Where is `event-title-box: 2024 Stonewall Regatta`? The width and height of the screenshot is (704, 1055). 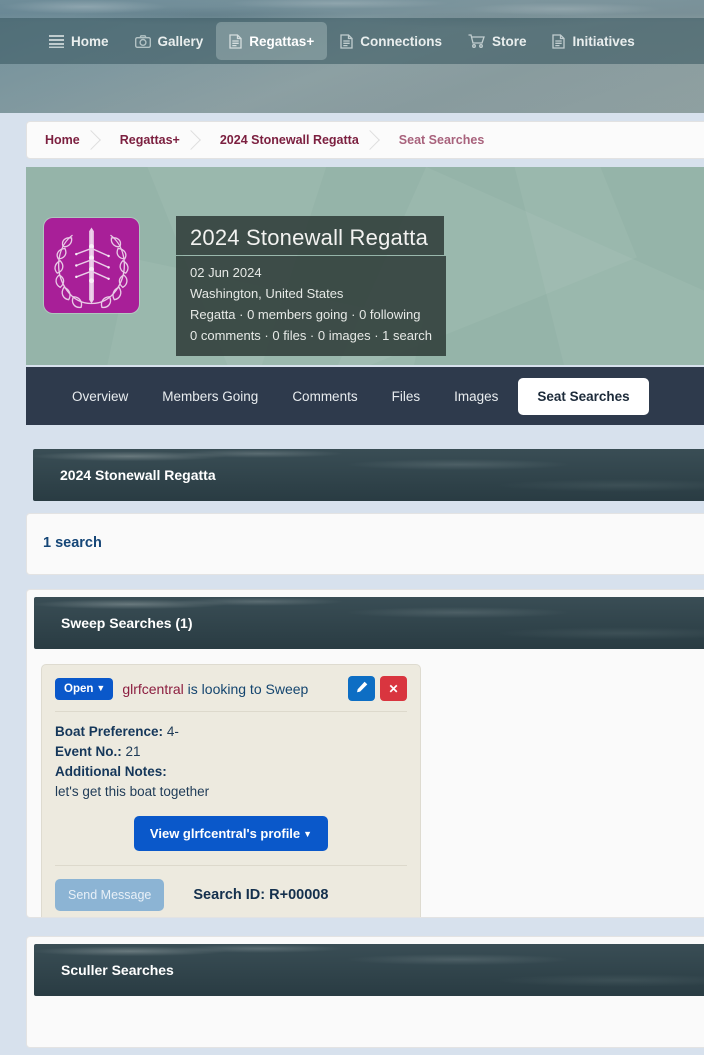
event-title-box: 2024 Stonewall Regatta is located at coordinates (310, 235).